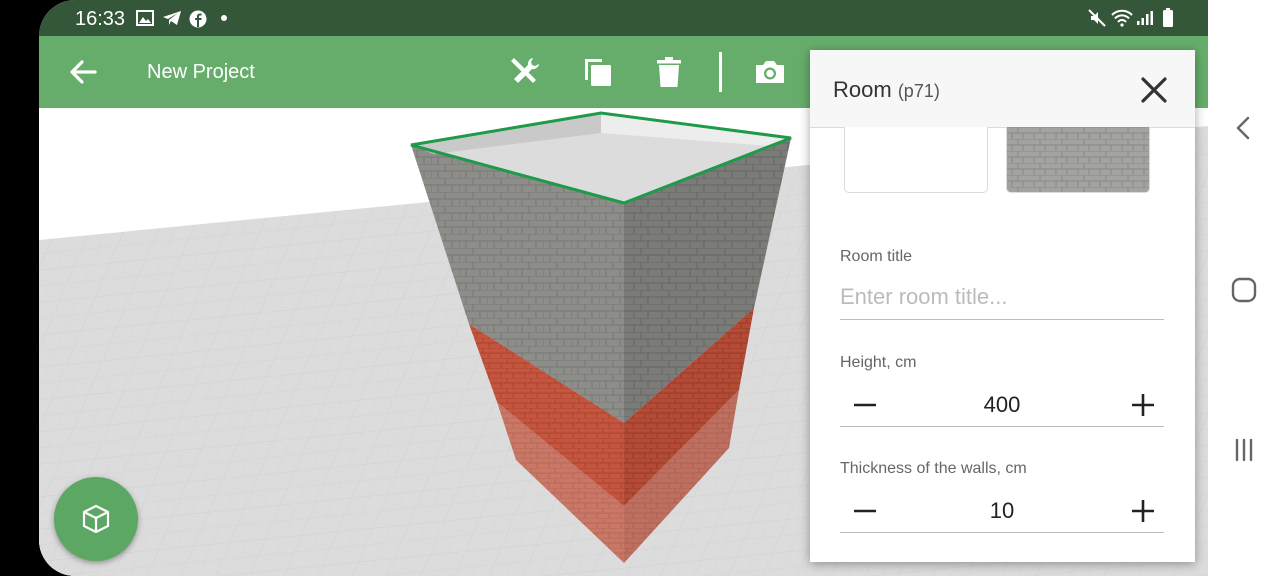 This screenshot has width=1280, height=576. I want to click on stone-texture, so click(1078, 159).